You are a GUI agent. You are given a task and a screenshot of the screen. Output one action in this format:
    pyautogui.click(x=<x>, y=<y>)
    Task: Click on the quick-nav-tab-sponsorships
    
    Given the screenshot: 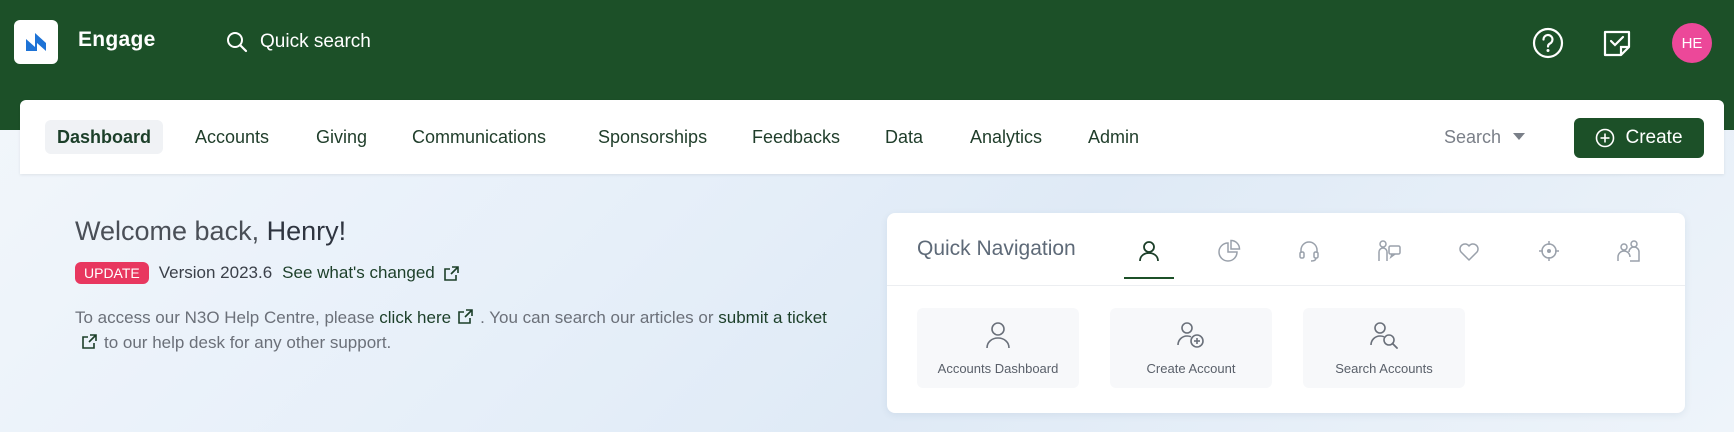 What is the action you would take?
    pyautogui.click(x=1389, y=259)
    